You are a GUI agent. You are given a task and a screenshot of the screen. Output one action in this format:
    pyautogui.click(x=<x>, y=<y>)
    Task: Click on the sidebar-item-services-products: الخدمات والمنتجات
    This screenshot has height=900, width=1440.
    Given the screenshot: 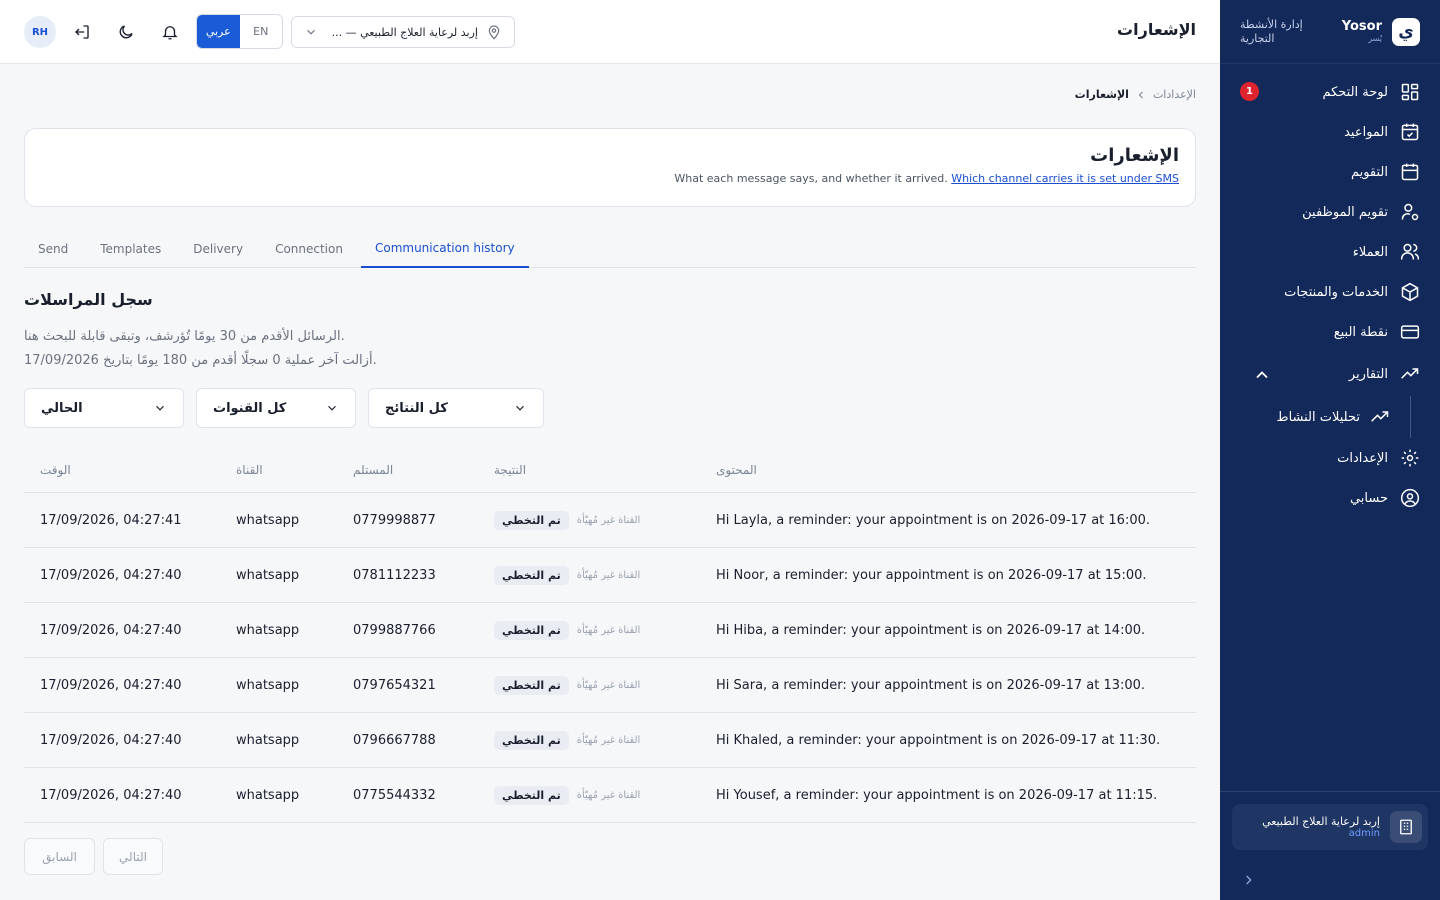 What is the action you would take?
    pyautogui.click(x=1330, y=292)
    